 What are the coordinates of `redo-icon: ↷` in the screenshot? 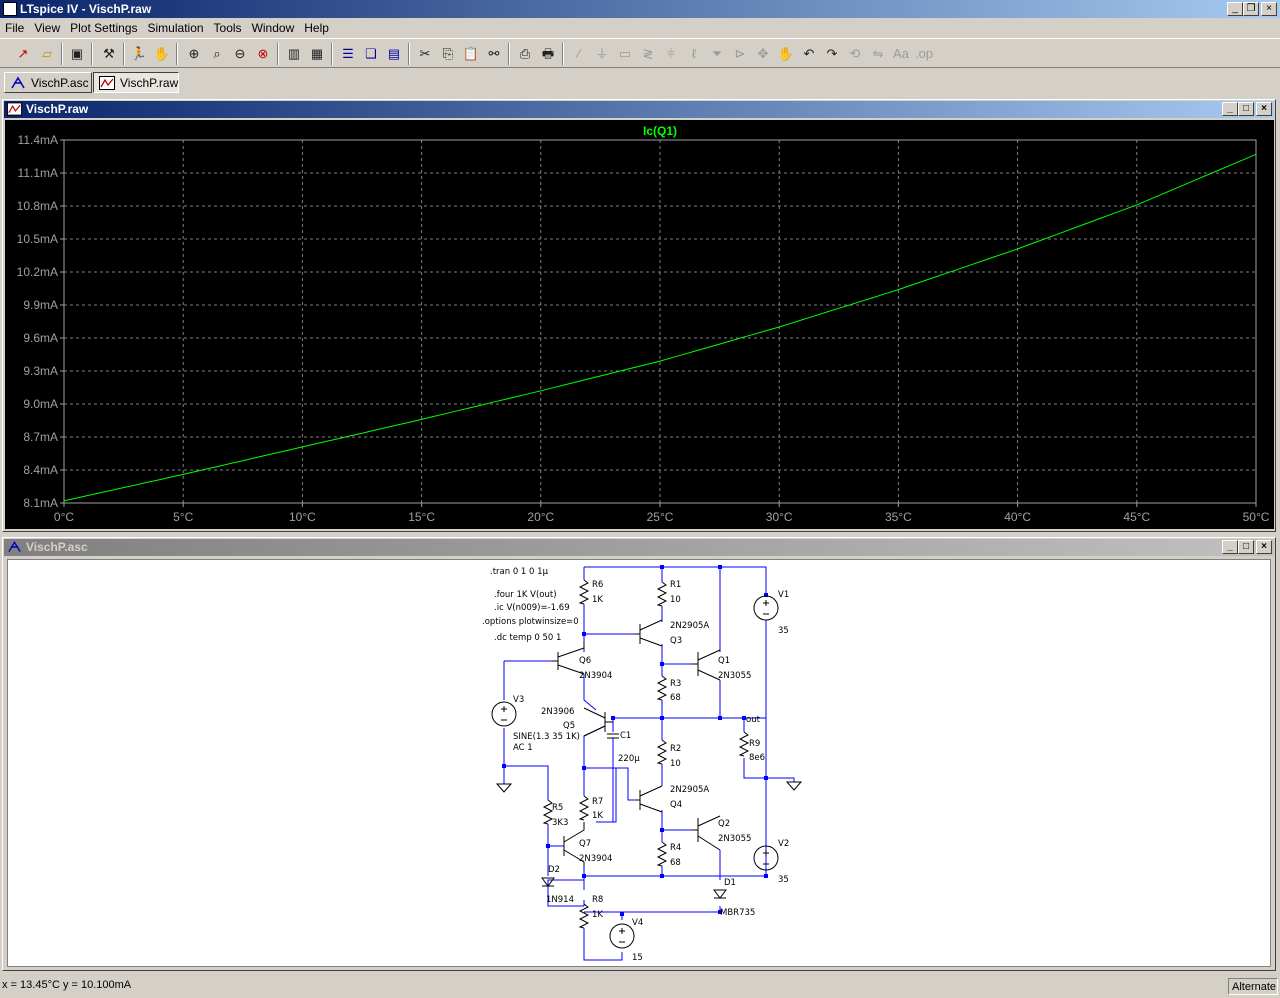 It's located at (832, 54).